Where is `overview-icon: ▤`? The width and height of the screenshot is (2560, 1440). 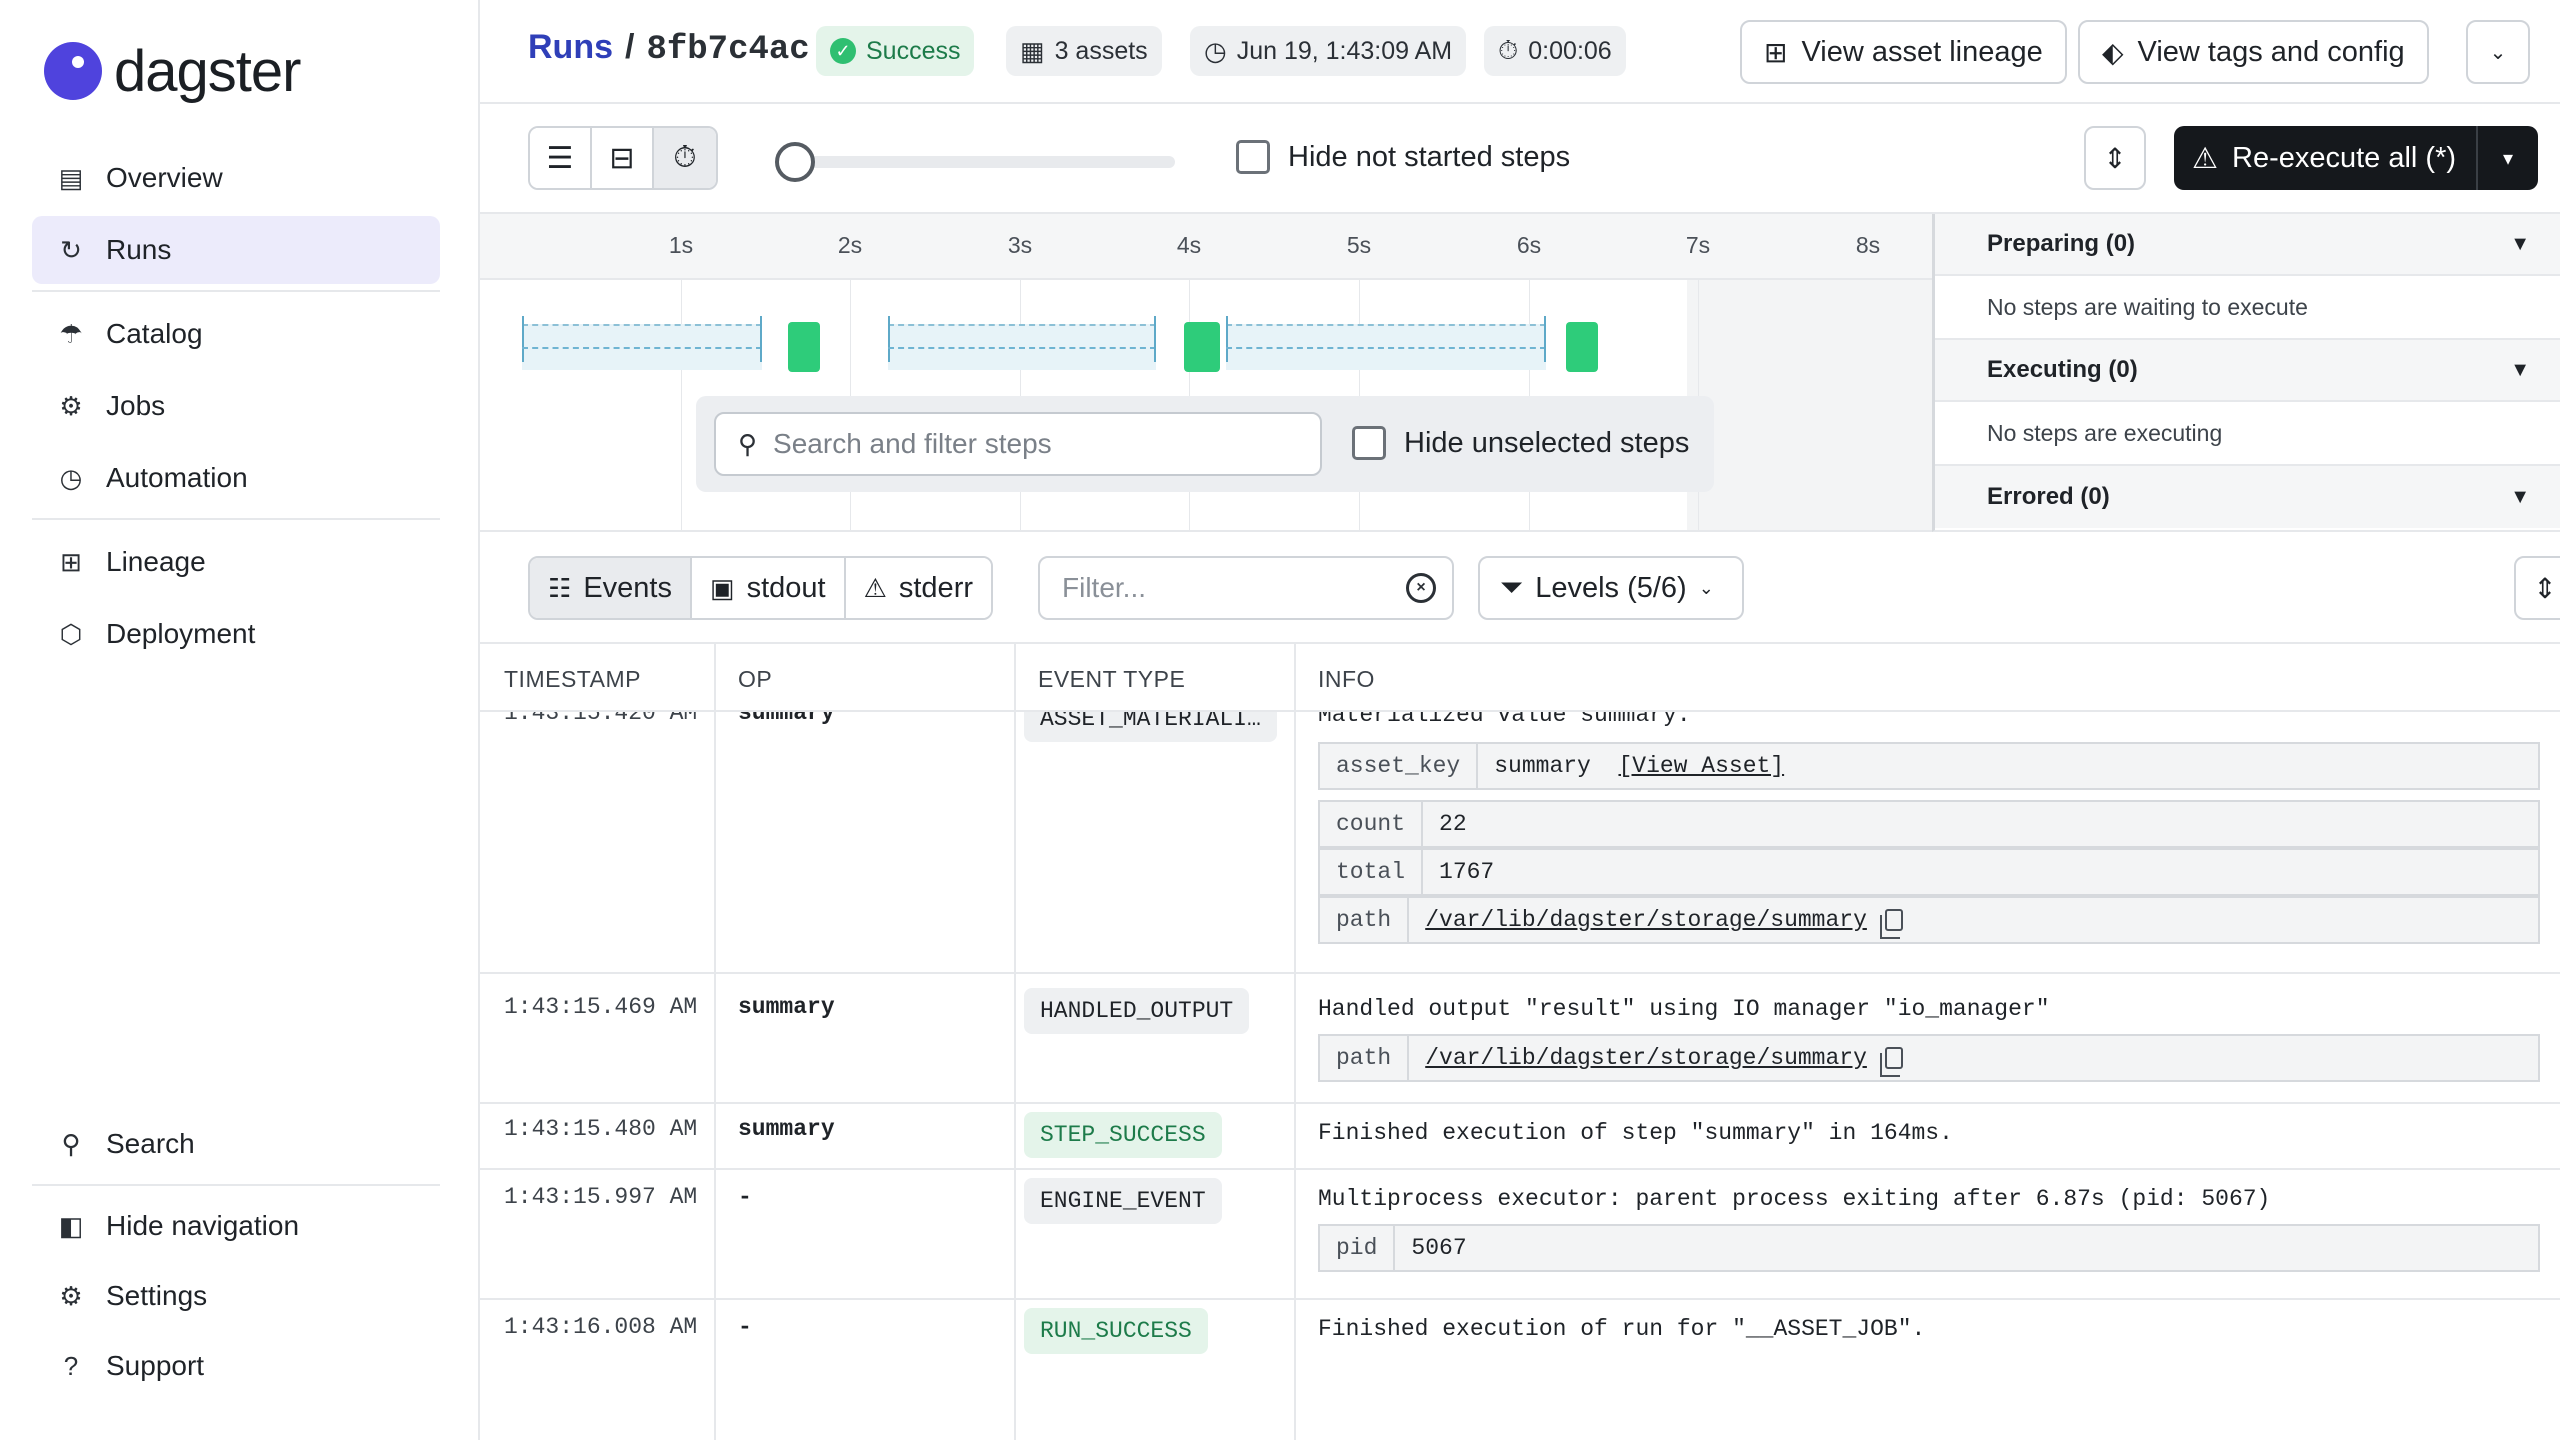
overview-icon: ▤ is located at coordinates (71, 177).